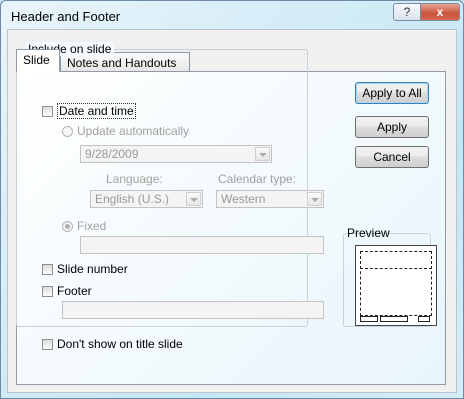 Image resolution: width=464 pixels, height=399 pixels. What do you see at coordinates (38, 60) in the screenshot?
I see `tab-slide: Slide` at bounding box center [38, 60].